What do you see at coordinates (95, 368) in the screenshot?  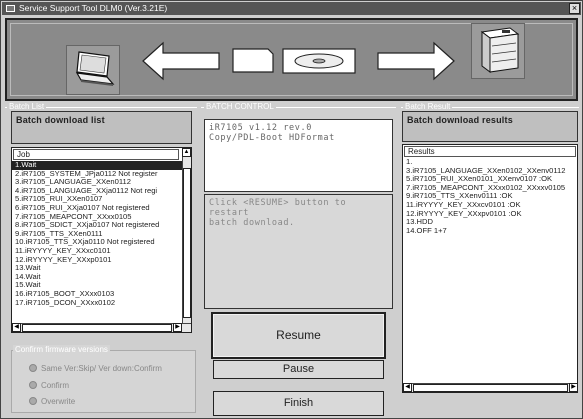 I see `radio-same-ver: Same Ver:Skip/ Ver down:Confirm` at bounding box center [95, 368].